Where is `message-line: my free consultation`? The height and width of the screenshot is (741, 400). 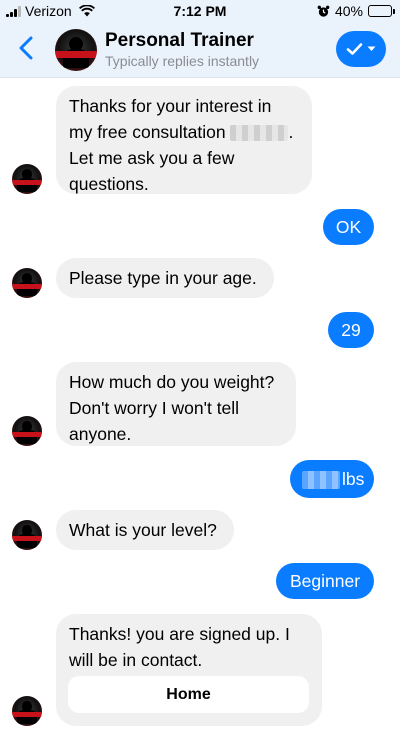
message-line: my free consultation is located at coordinates (147, 132).